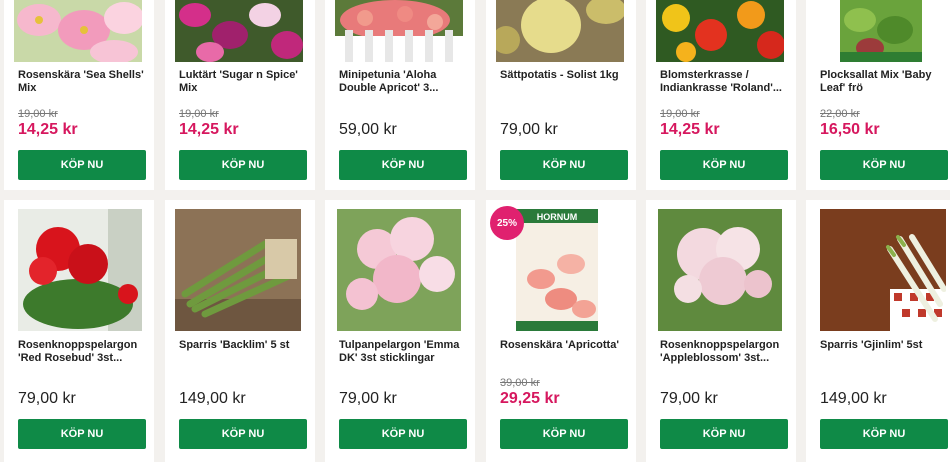  Describe the element at coordinates (403, 352) in the screenshot. I see `product-name: Tulpanpelargon 'Emma DK' 3st sticklingar` at that location.